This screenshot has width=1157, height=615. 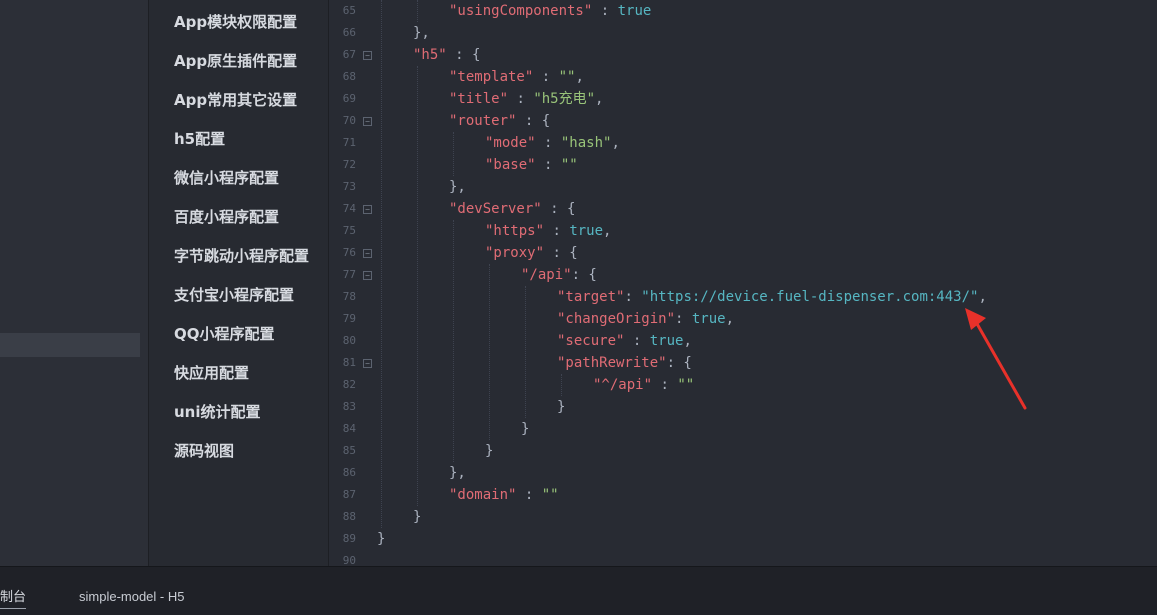 I want to click on code-line: "proxy" : {, so click(x=531, y=253).